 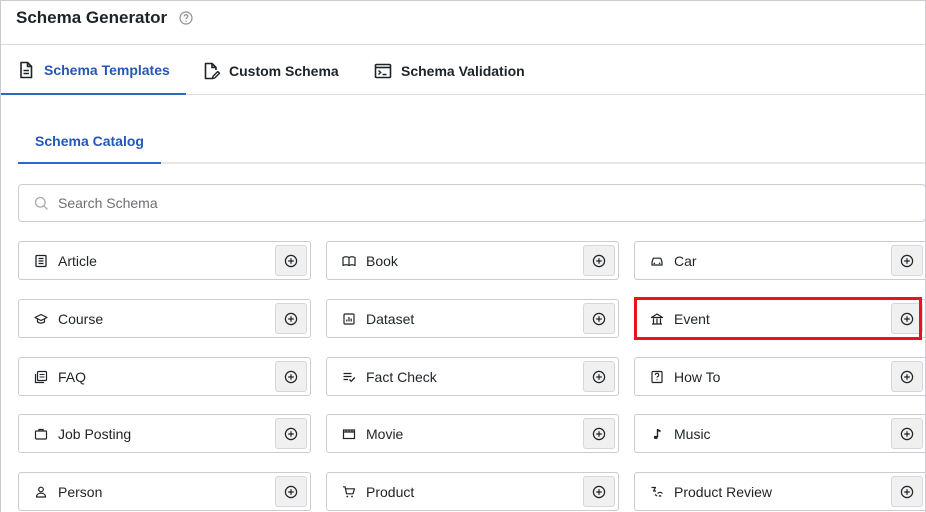 What do you see at coordinates (349, 260) in the screenshot?
I see `book-icon` at bounding box center [349, 260].